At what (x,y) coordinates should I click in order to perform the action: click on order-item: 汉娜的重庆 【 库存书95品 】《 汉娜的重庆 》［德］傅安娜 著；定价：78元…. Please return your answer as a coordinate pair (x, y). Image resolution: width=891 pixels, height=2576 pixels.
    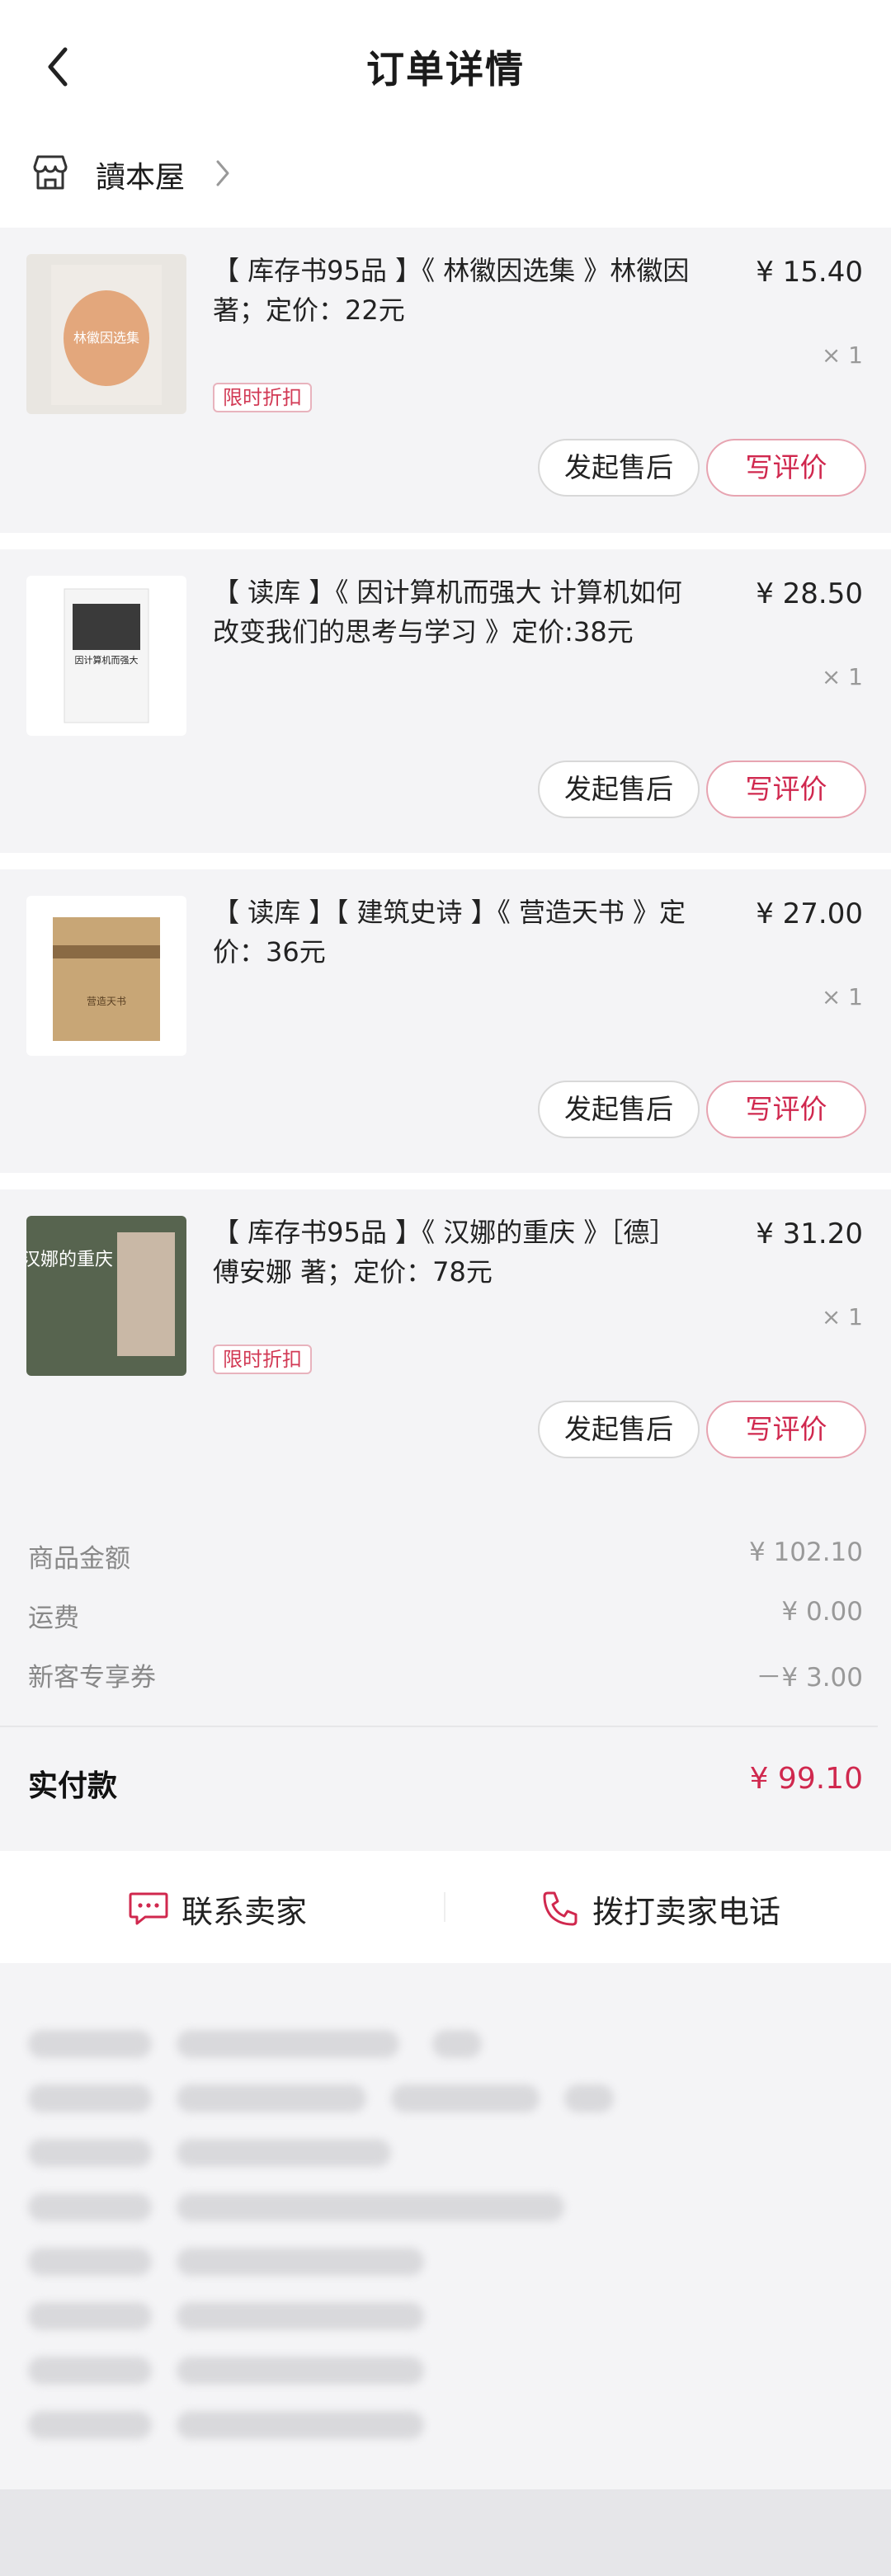
    Looking at the image, I should click on (445, 1339).